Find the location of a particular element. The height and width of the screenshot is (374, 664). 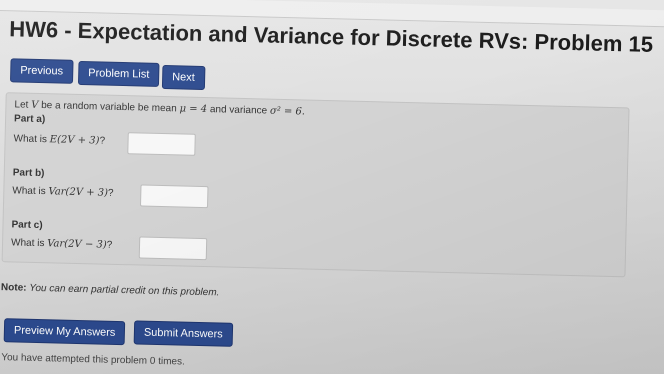

part-c-qmark: ? is located at coordinates (109, 245).